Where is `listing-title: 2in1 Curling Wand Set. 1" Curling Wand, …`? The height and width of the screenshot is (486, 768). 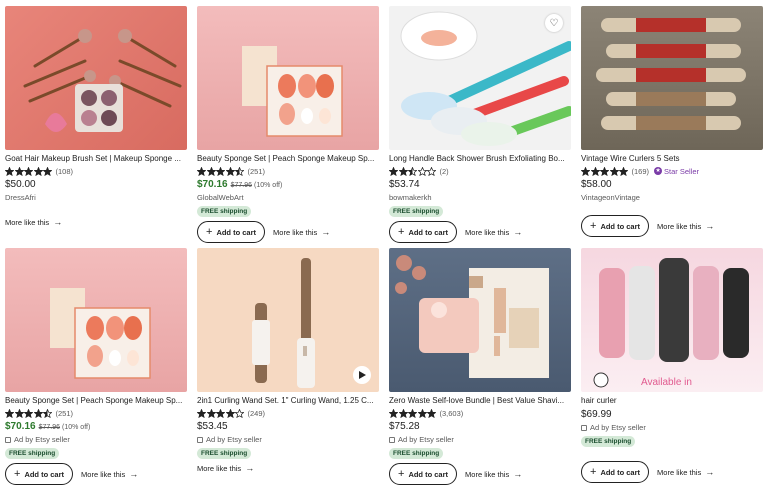
listing-title: 2in1 Curling Wand Set. 1" Curling Wand, … is located at coordinates (288, 401).